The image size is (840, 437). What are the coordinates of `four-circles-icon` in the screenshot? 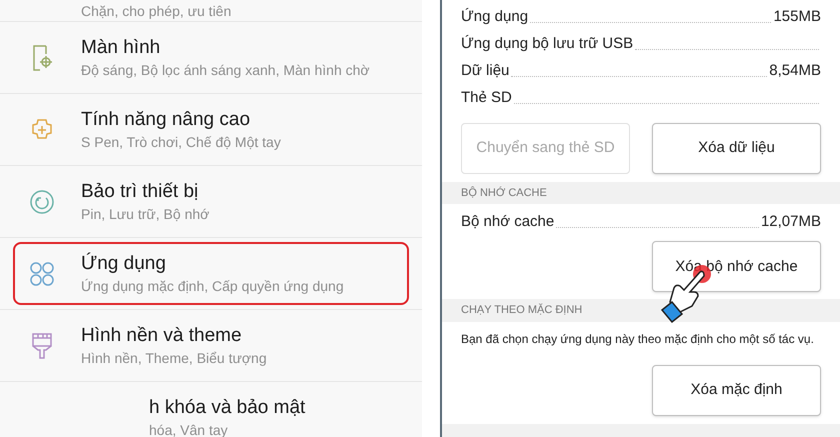 It's located at (42, 273).